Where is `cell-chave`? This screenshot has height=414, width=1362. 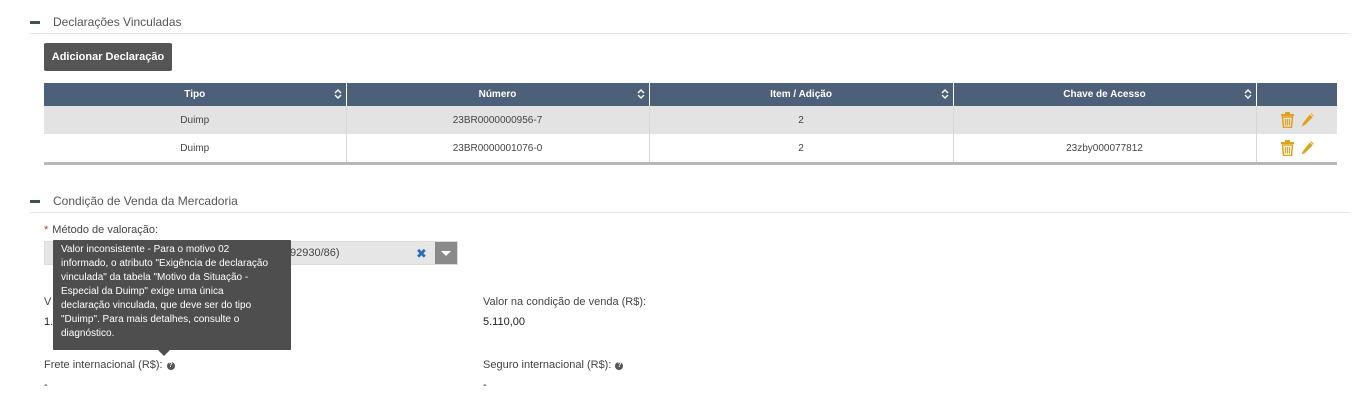 cell-chave is located at coordinates (1105, 120).